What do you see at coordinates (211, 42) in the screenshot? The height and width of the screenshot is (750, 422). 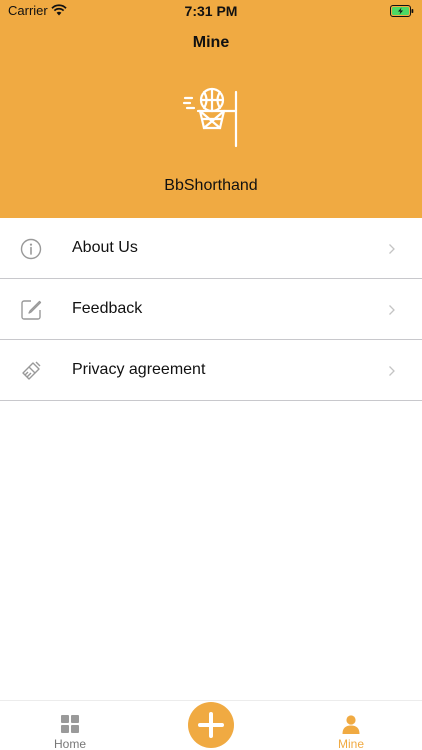 I see `page-title: Mine` at bounding box center [211, 42].